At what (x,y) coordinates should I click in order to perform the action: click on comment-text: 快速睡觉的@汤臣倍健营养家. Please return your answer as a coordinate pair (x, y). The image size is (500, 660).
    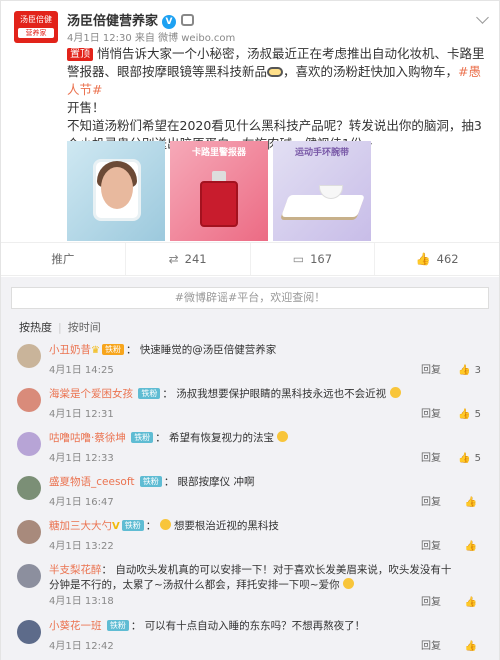
    Looking at the image, I should click on (208, 350).